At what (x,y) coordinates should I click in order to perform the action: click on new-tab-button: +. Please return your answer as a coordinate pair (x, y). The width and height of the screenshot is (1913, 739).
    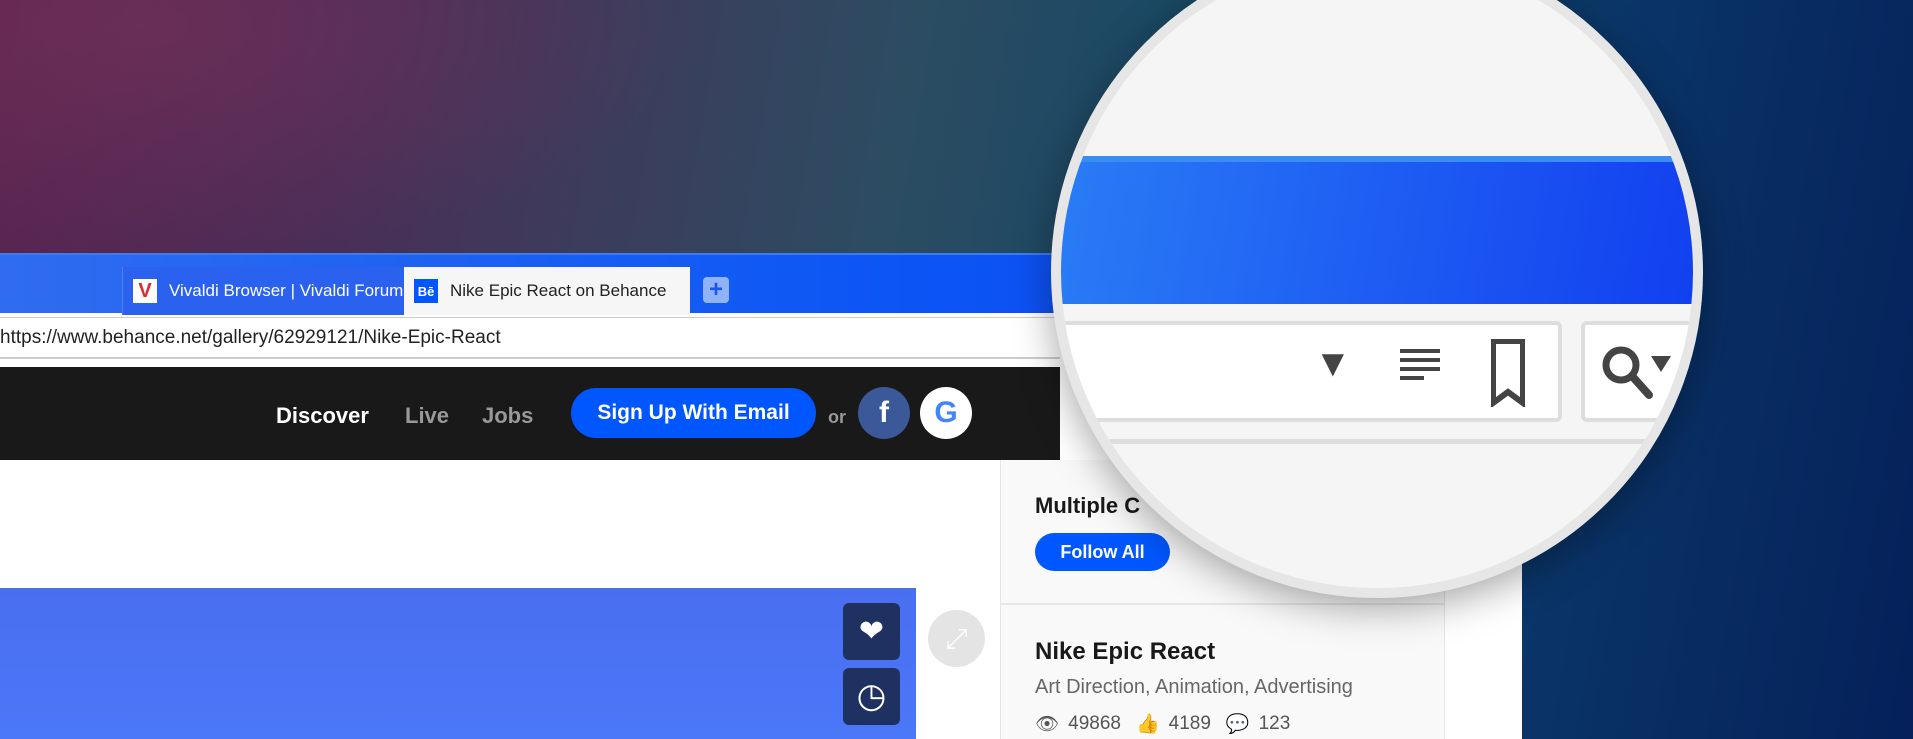
    Looking at the image, I should click on (716, 290).